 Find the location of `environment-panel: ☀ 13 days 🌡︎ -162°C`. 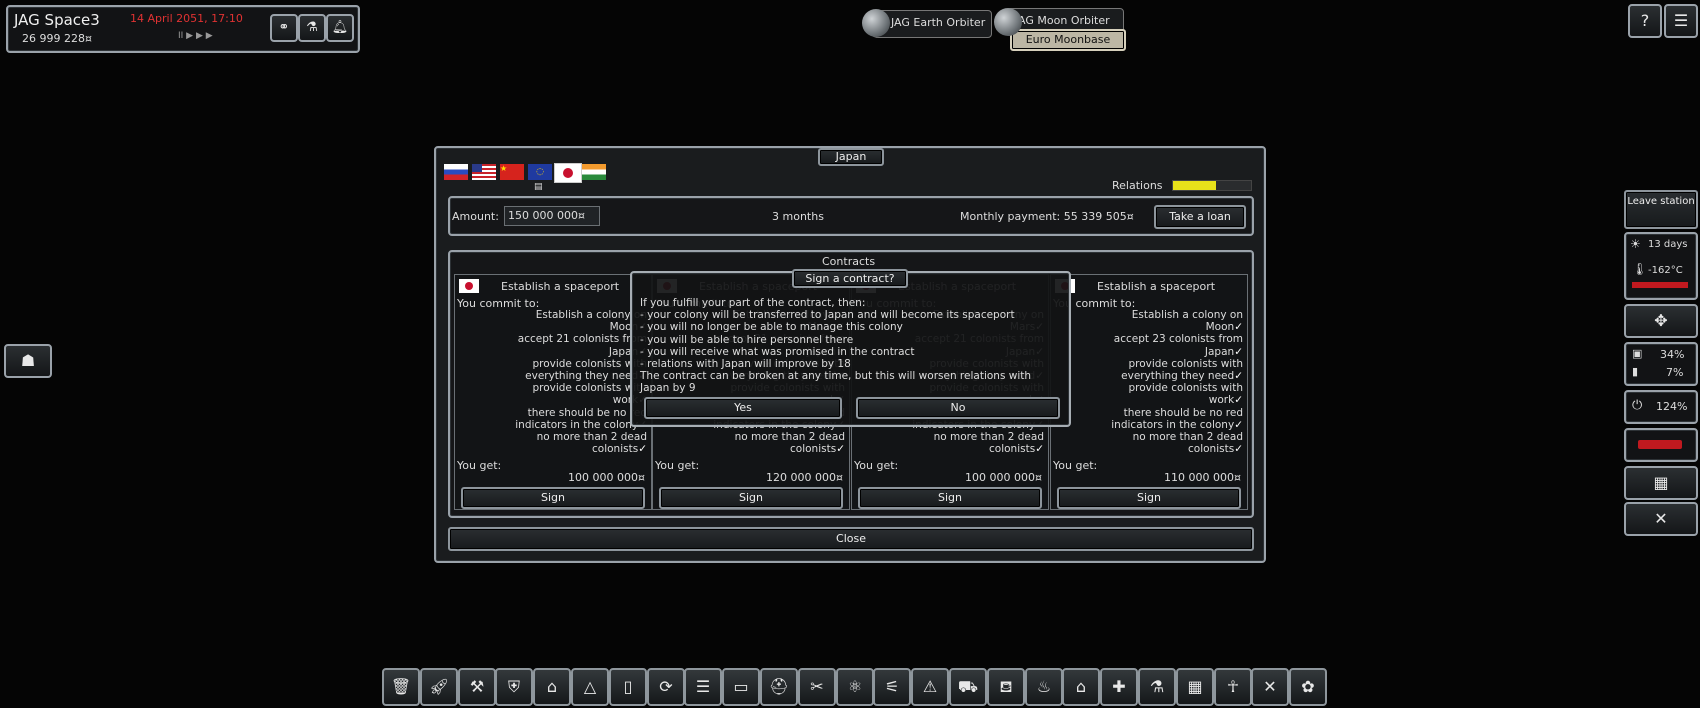

environment-panel: ☀ 13 days 🌡︎ -162°C is located at coordinates (1661, 266).